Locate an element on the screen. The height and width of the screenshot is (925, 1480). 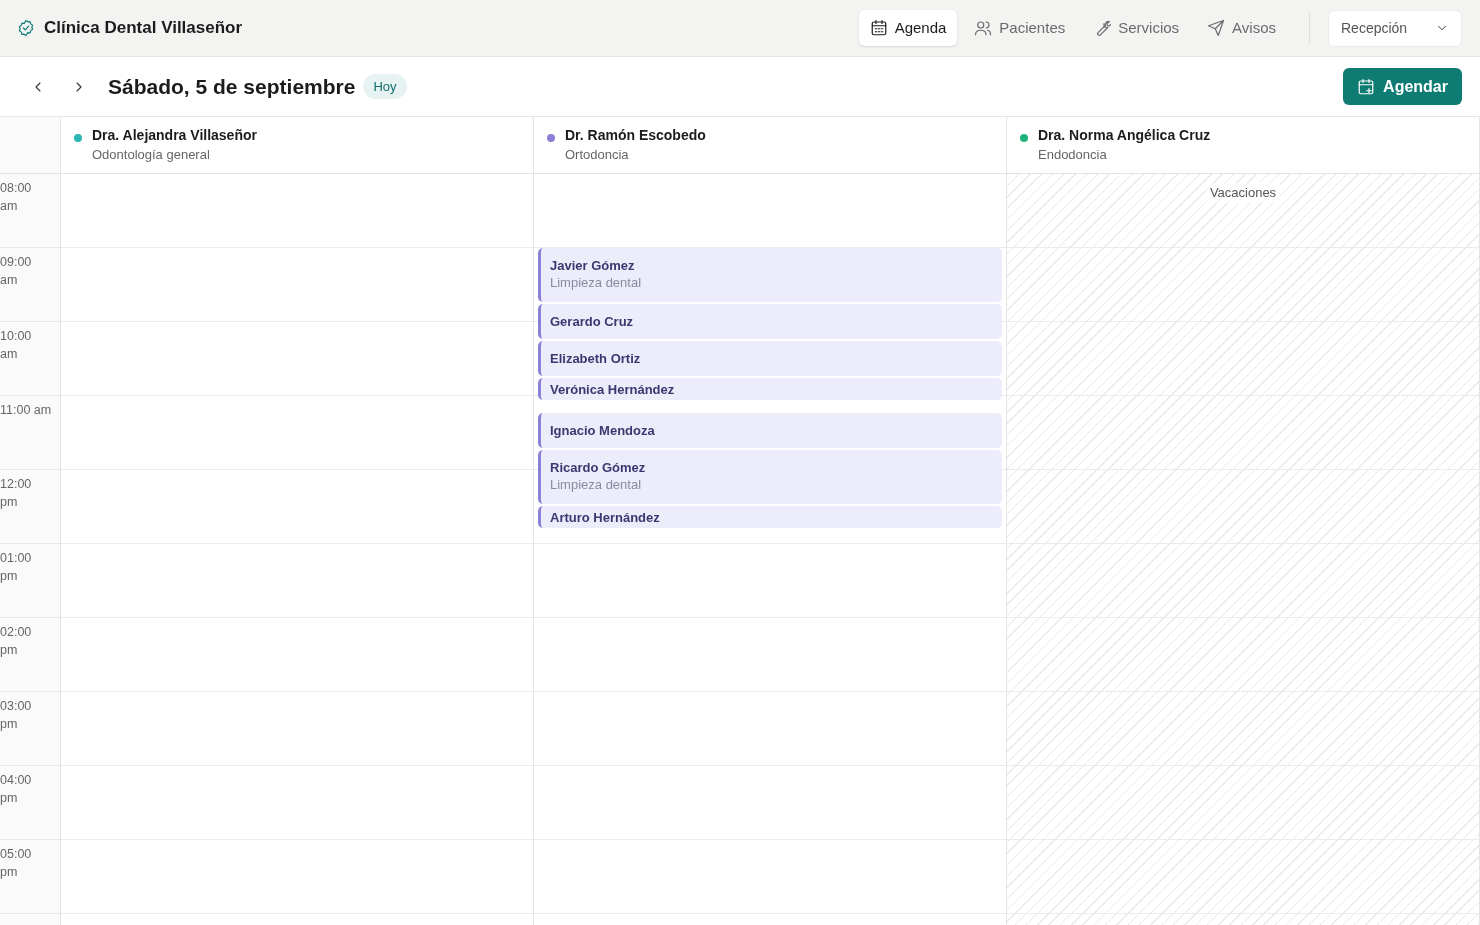
appointment-card: Ignacio Mendoza is located at coordinates (770, 430).